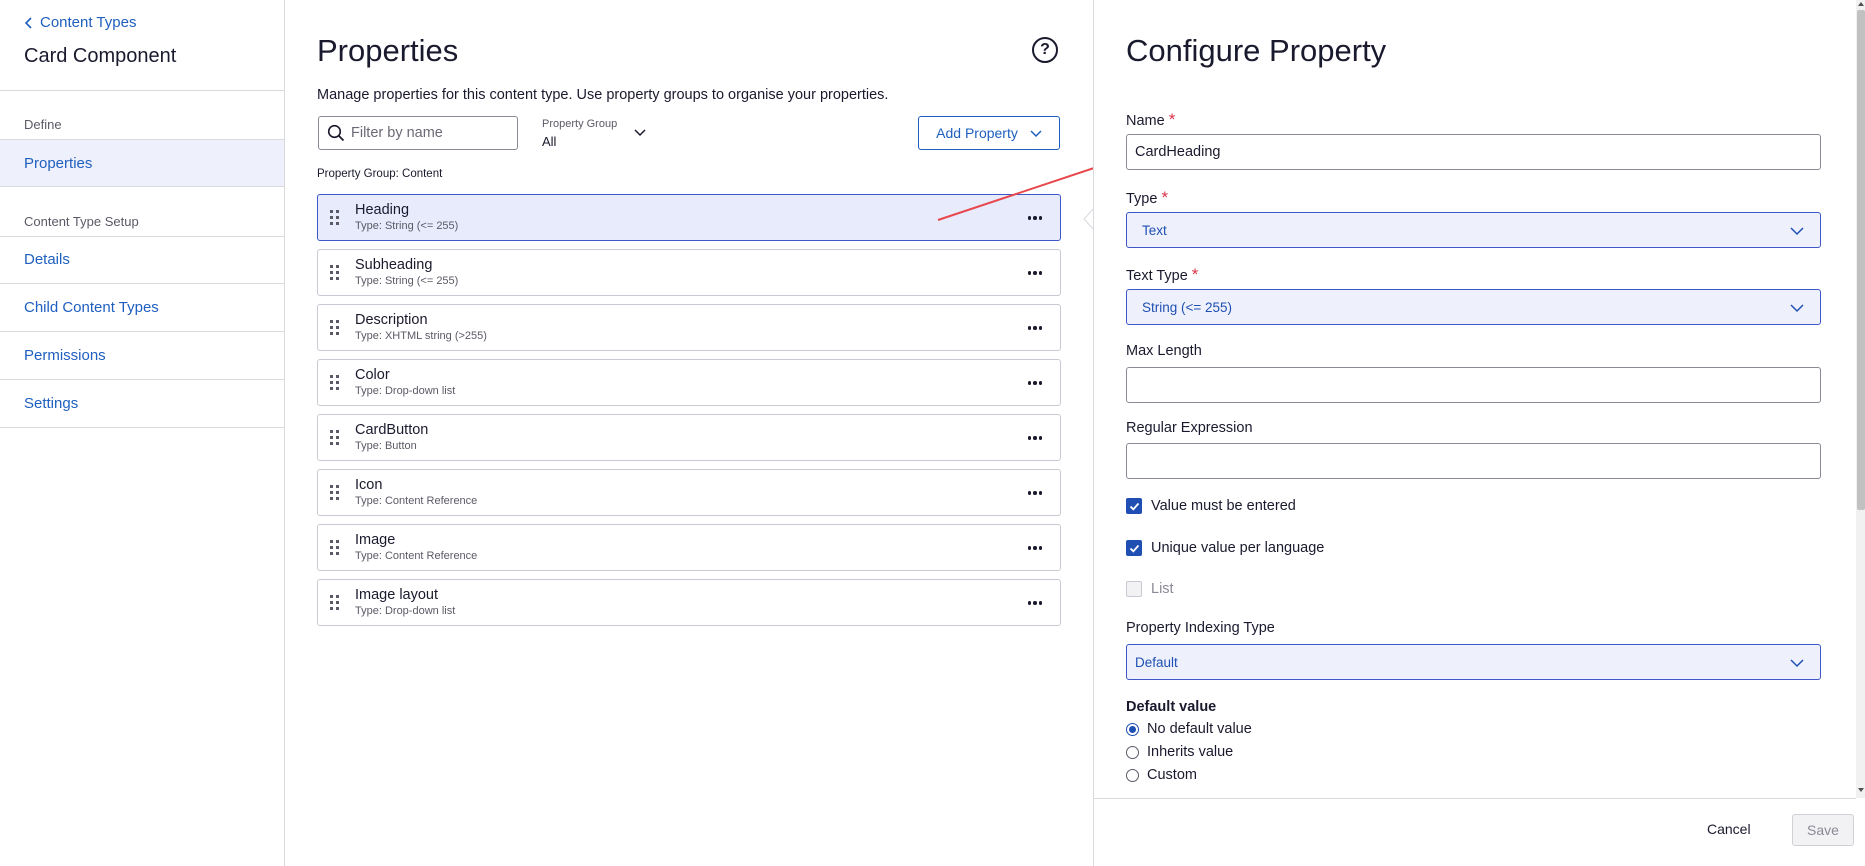  I want to click on name-label-text: Name, so click(1145, 121).